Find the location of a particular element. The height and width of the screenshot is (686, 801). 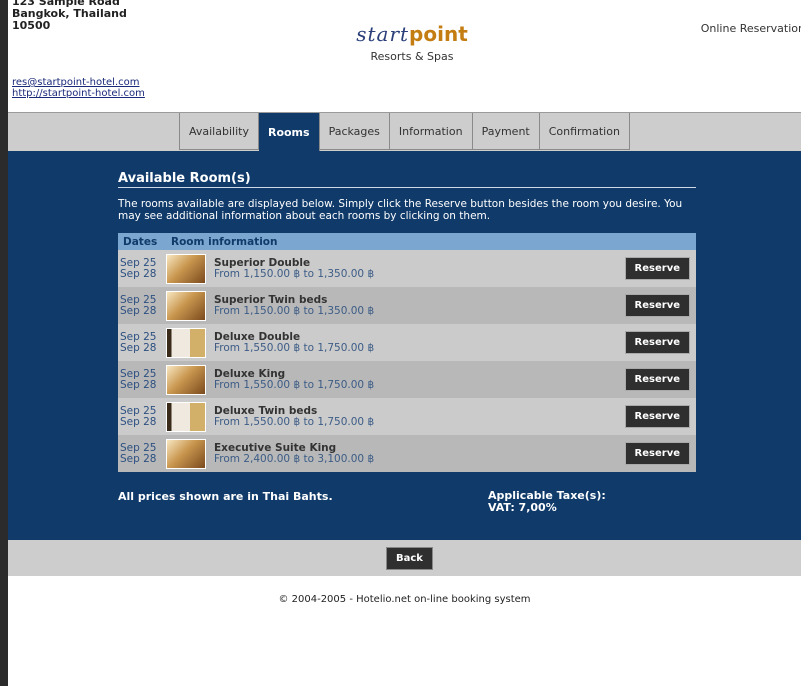

back-button: Back is located at coordinates (409, 558).